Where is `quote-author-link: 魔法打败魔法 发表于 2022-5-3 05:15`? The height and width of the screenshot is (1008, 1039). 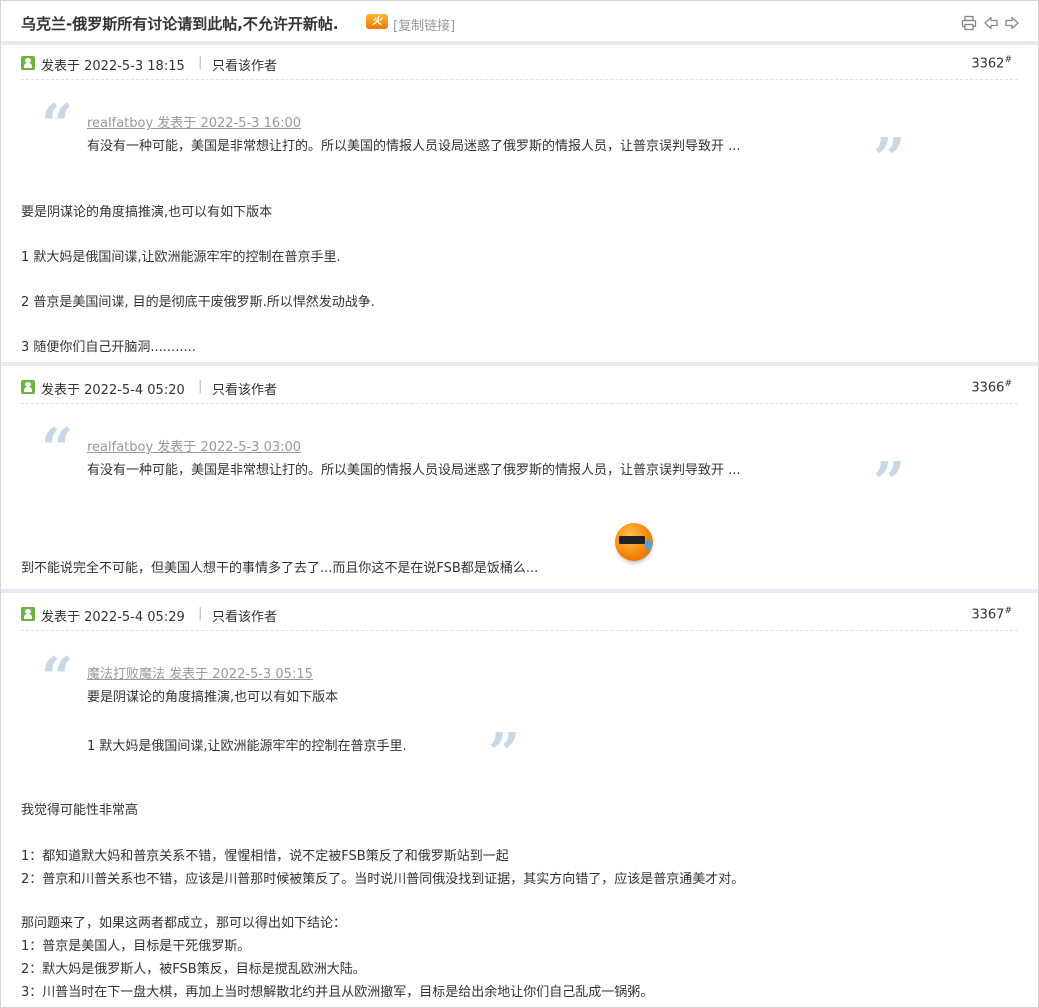
quote-author-link: 魔法打败魔法 发表于 2022-5-3 05:15 is located at coordinates (200, 672).